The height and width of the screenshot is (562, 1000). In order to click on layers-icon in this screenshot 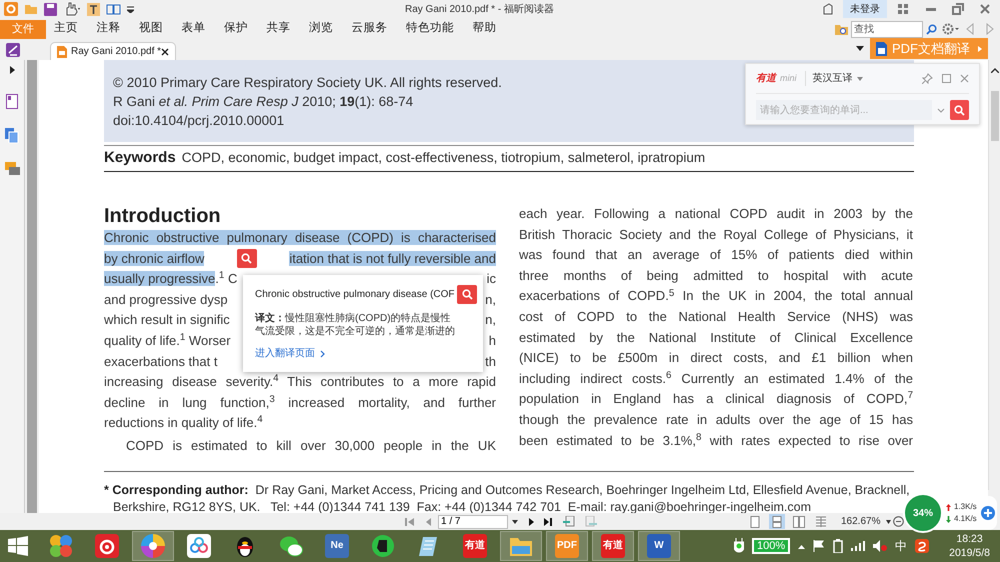, I will do `click(12, 135)`.